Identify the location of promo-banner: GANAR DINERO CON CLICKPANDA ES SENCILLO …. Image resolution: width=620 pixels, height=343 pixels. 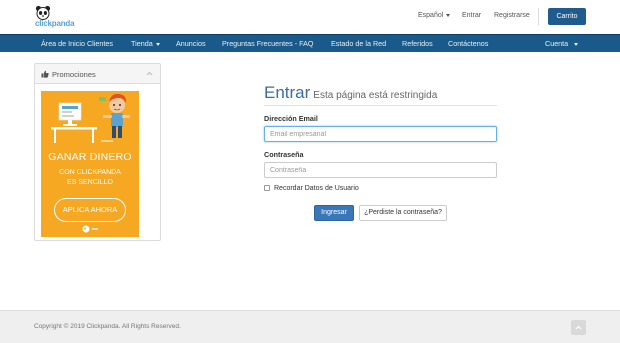
(90, 164).